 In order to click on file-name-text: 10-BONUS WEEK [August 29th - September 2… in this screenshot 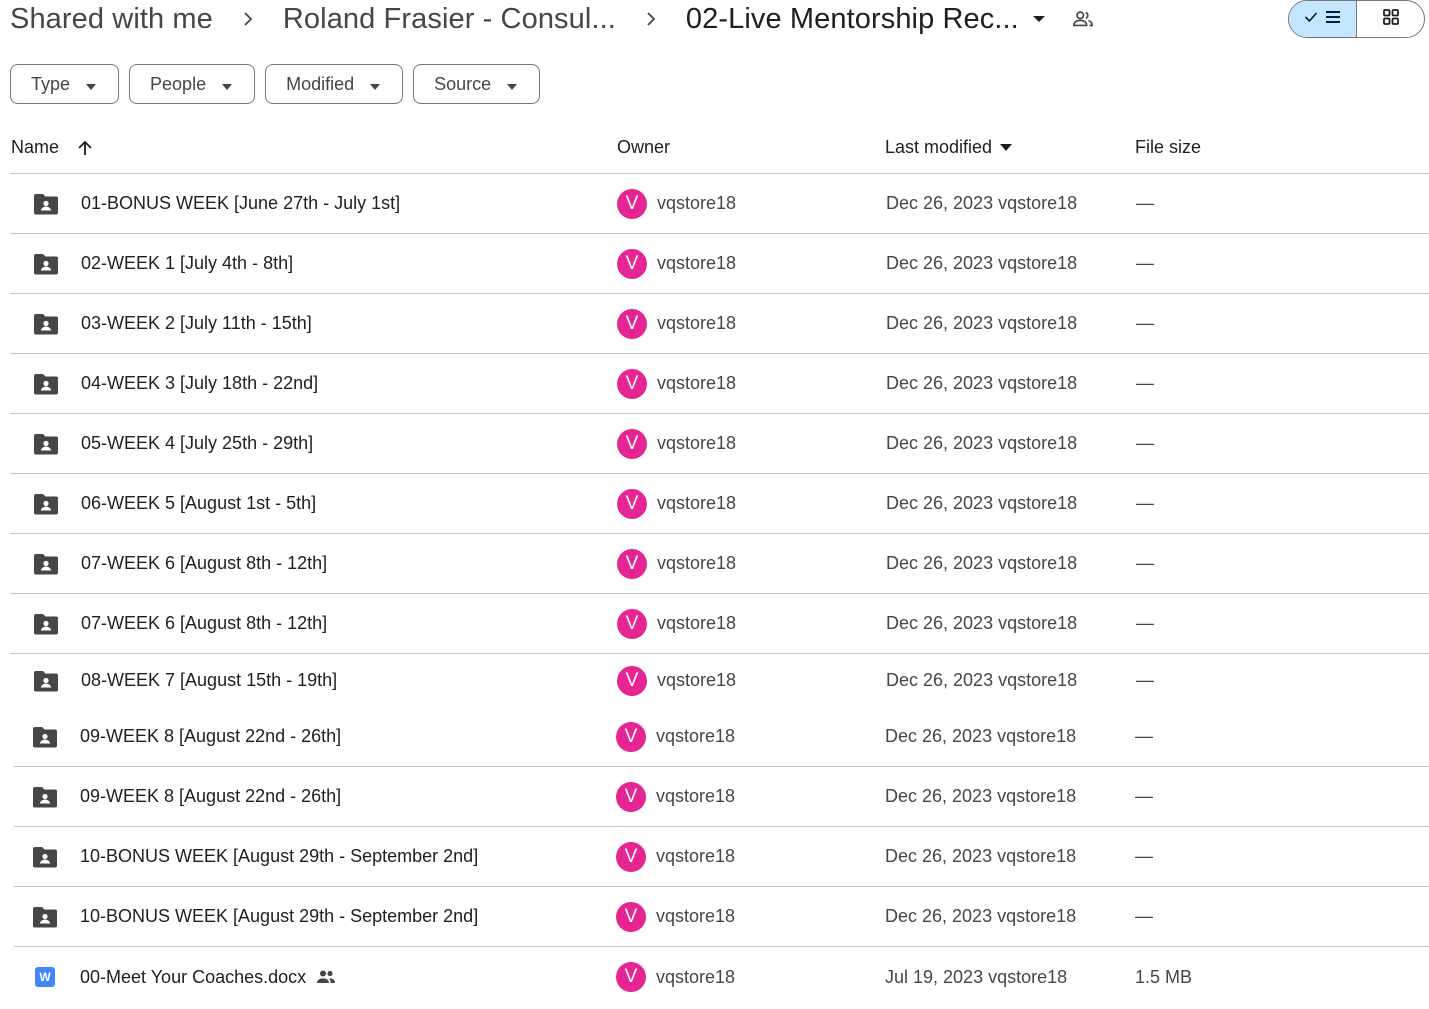, I will do `click(279, 856)`.